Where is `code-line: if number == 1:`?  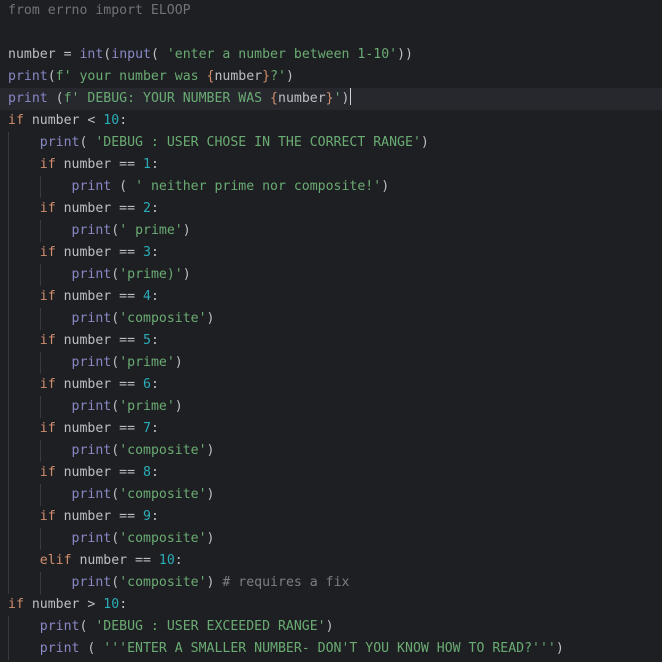
code-line: if number == 1: is located at coordinates (331, 165).